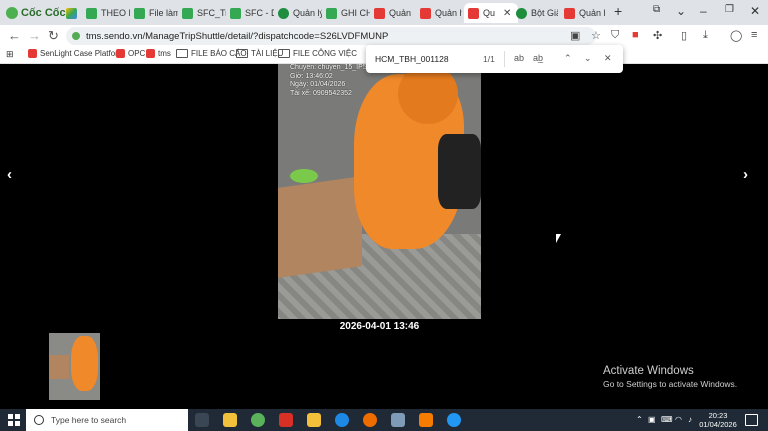  What do you see at coordinates (76, 36) in the screenshot?
I see `site-info-icon` at bounding box center [76, 36].